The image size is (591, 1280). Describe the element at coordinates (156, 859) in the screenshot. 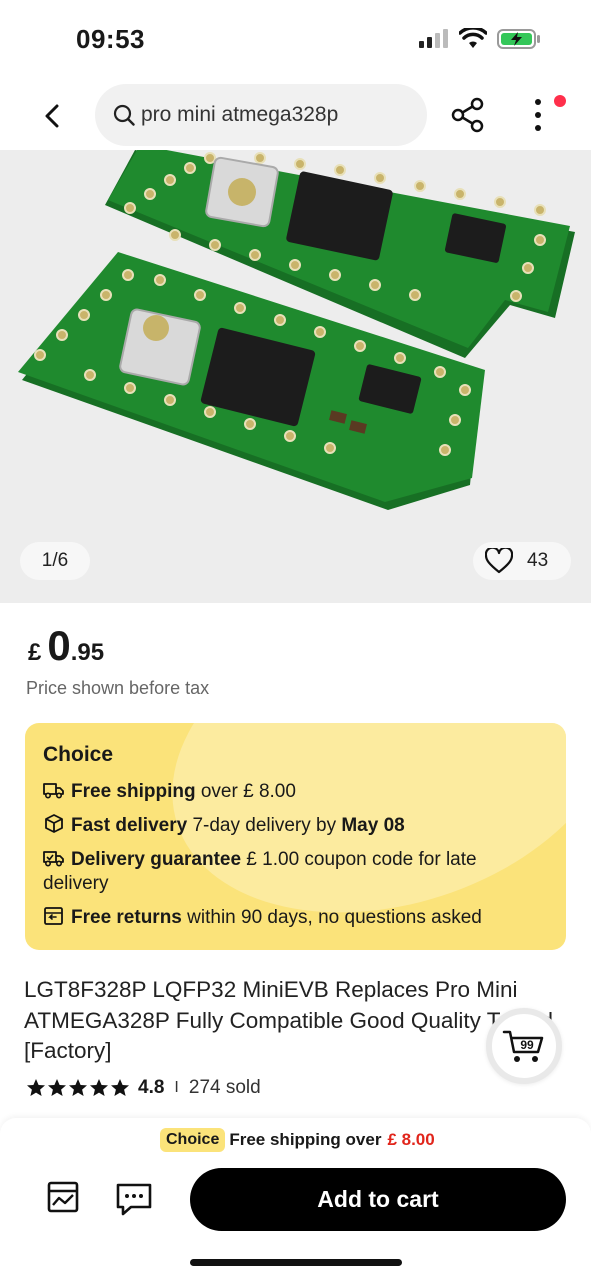

I see `delivery-guarantee-label: Delivery guarantee` at that location.